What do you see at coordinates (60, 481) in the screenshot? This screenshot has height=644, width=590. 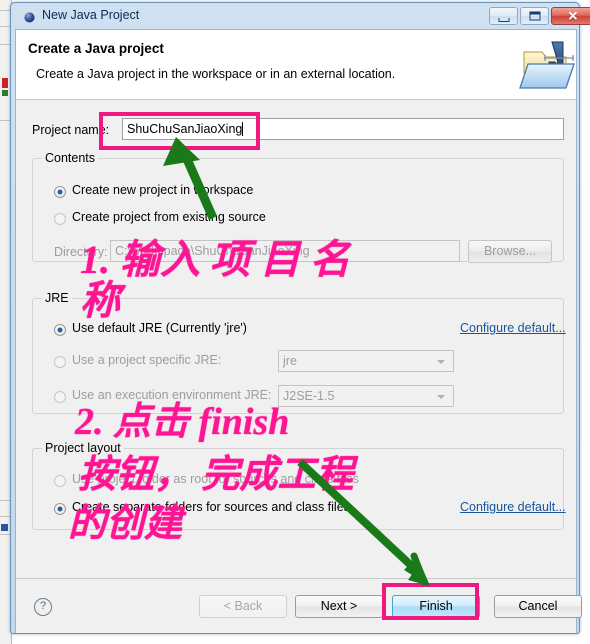 I see `radio-use-project-folder-as-root` at bounding box center [60, 481].